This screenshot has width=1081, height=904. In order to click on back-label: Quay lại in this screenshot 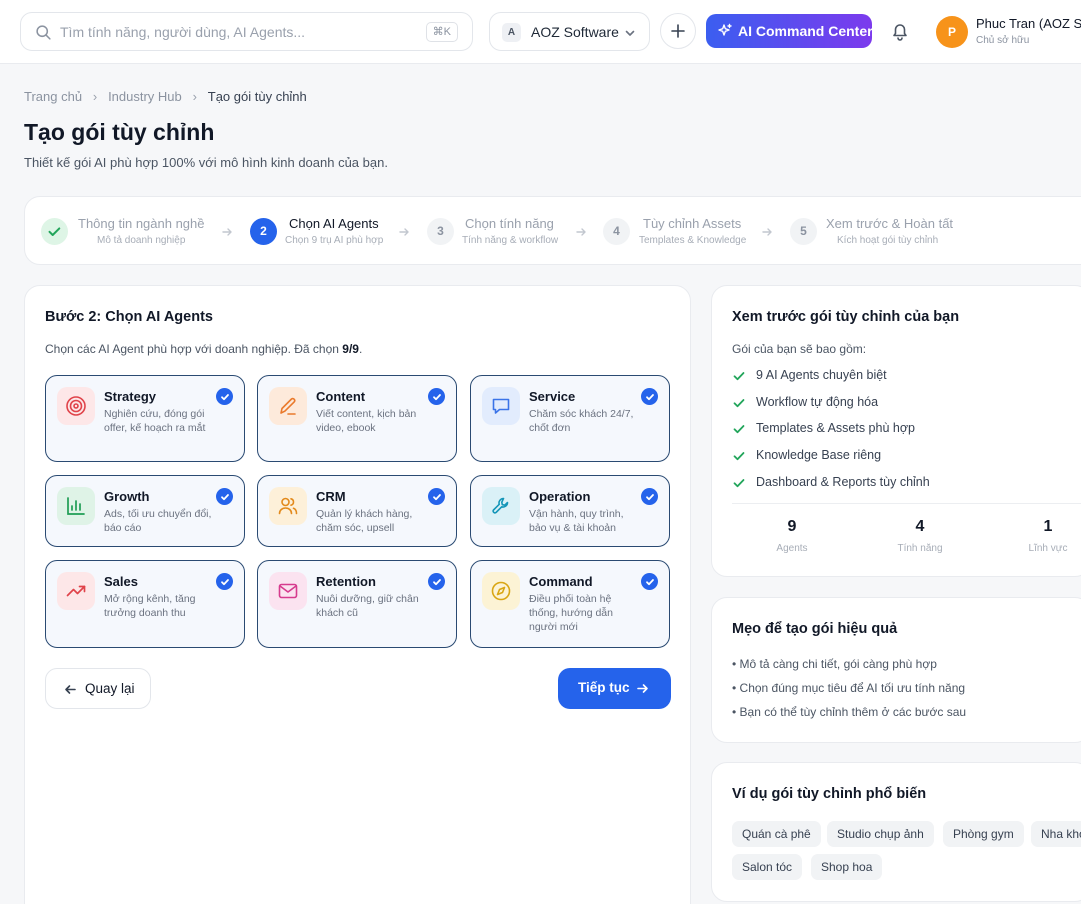, I will do `click(110, 688)`.